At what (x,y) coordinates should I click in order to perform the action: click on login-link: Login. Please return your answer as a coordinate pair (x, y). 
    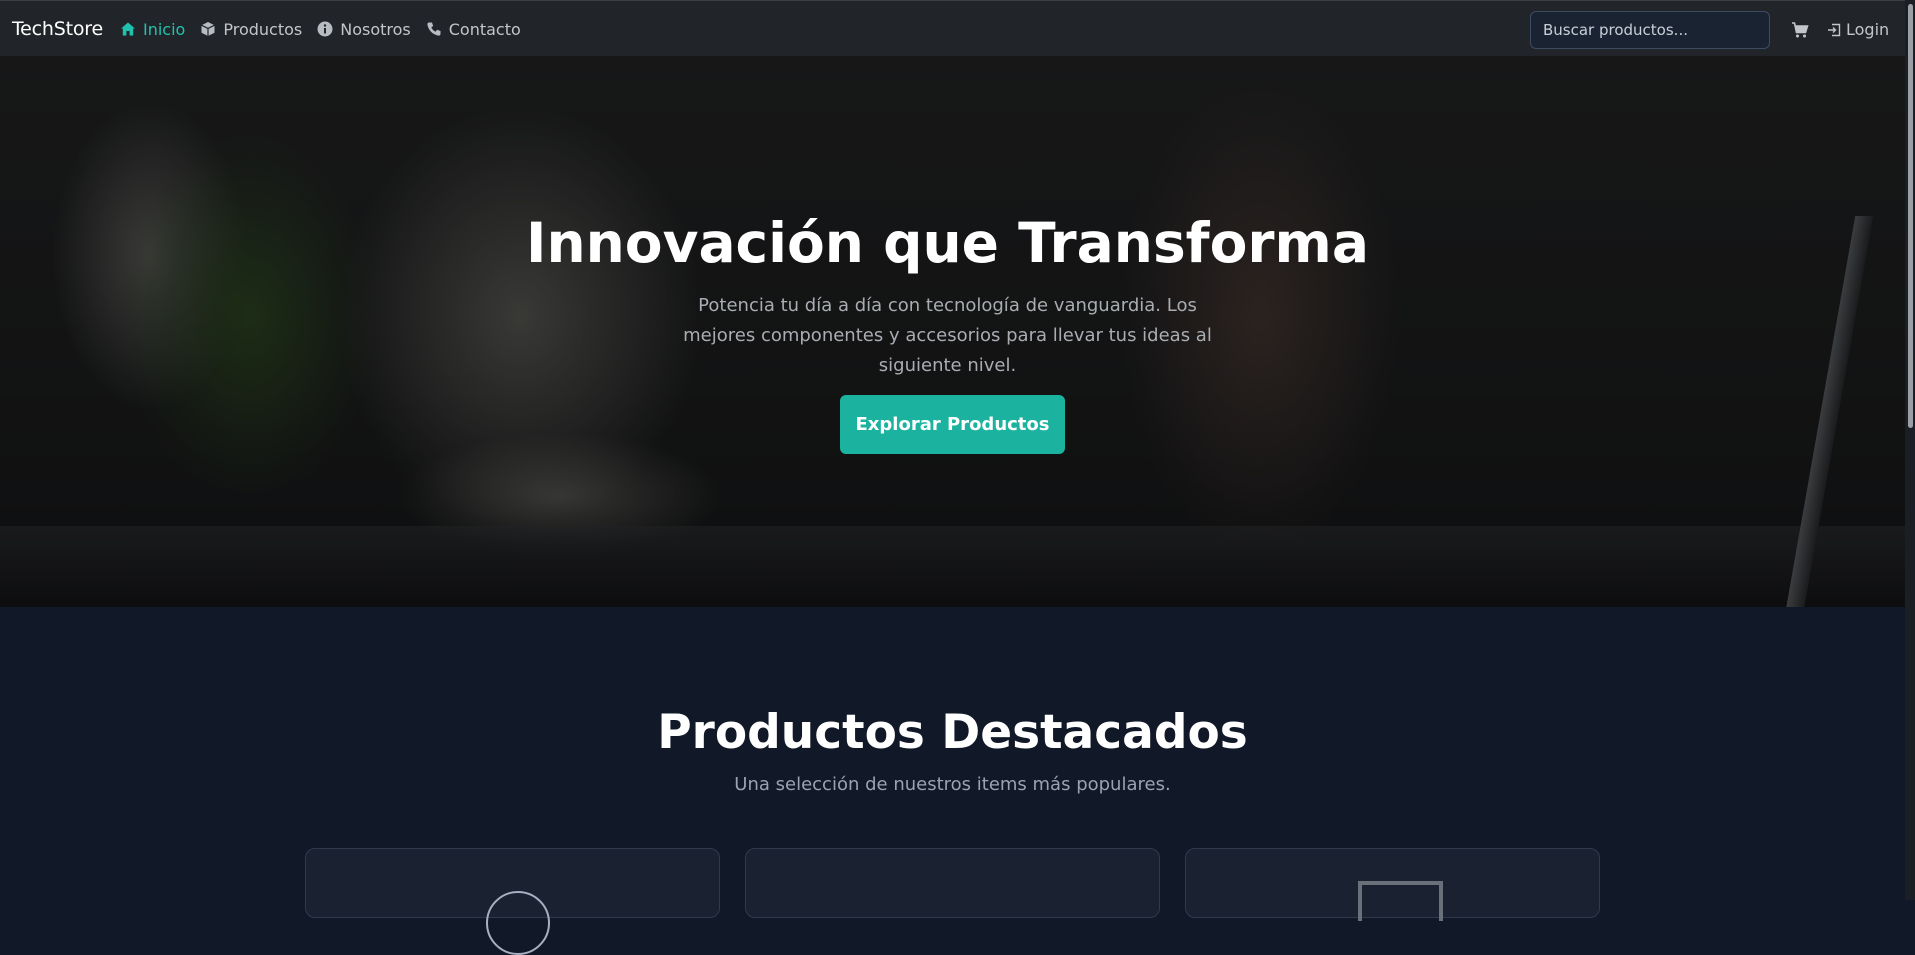
    Looking at the image, I should click on (1858, 29).